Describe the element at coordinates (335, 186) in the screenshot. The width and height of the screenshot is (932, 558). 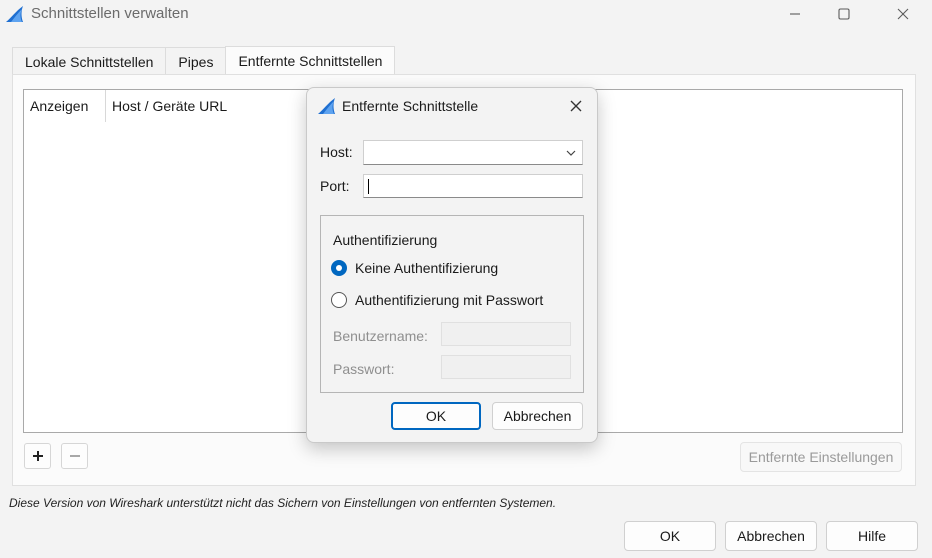
I see `port-label: Port:` at that location.